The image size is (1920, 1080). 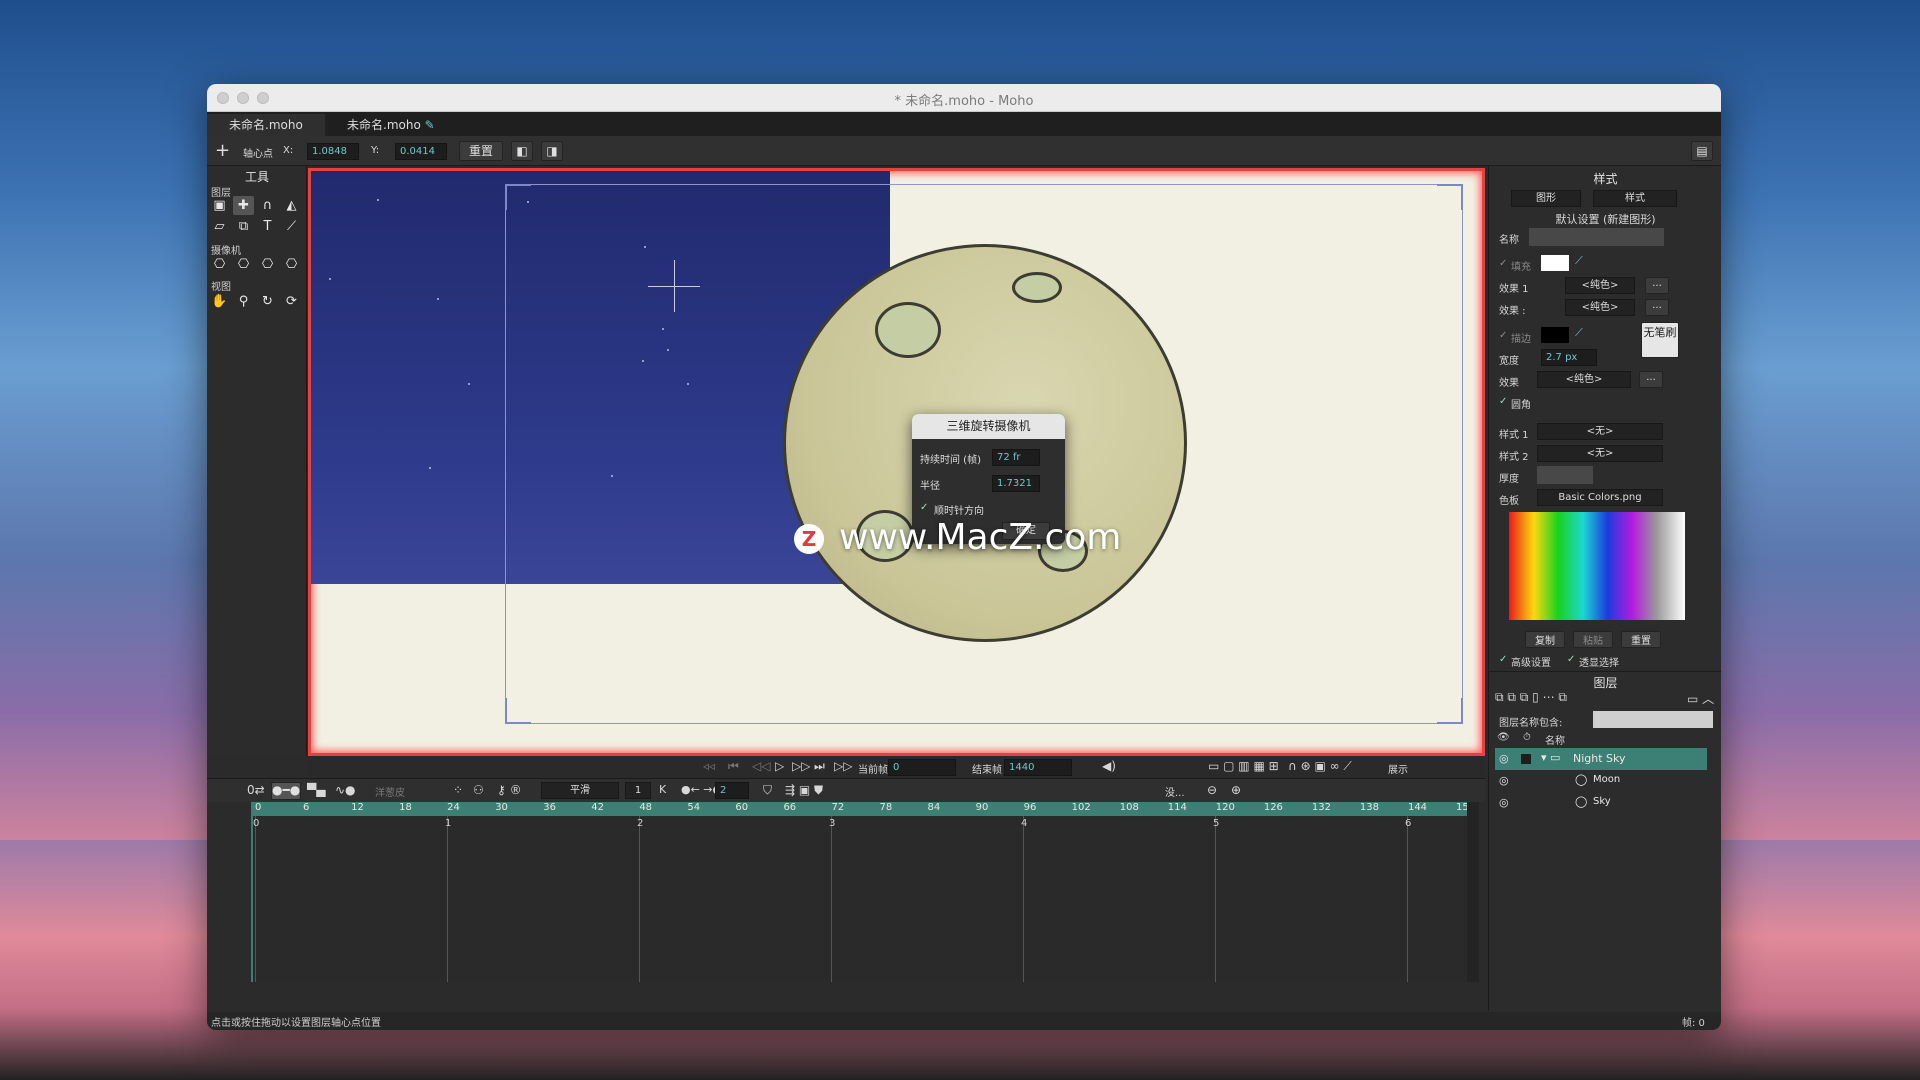 What do you see at coordinates (291, 226) in the screenshot?
I see `eyedropper-tool-icon: ⟋` at bounding box center [291, 226].